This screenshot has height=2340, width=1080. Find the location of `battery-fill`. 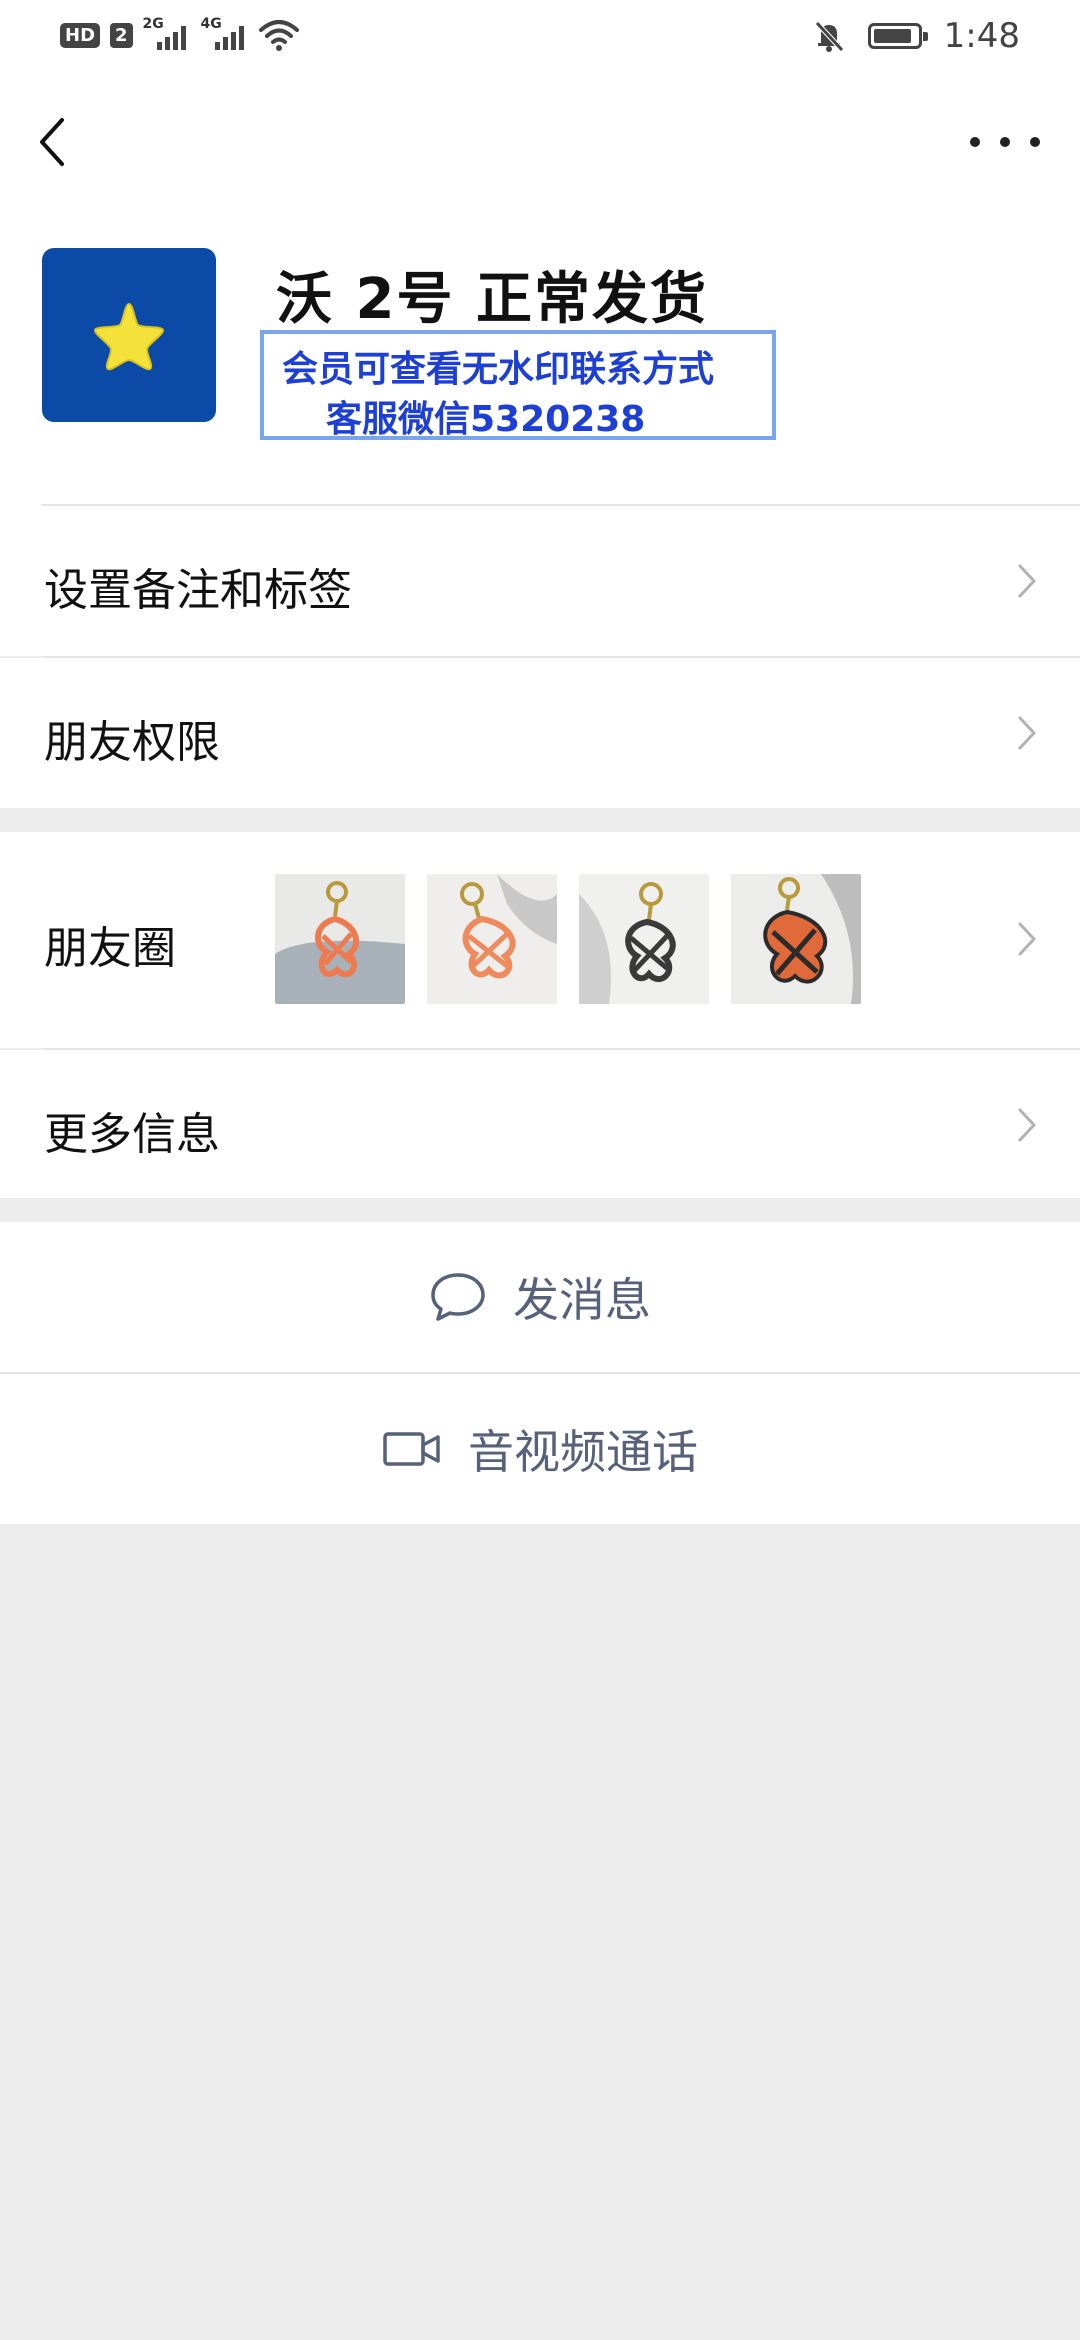

battery-fill is located at coordinates (892, 36).